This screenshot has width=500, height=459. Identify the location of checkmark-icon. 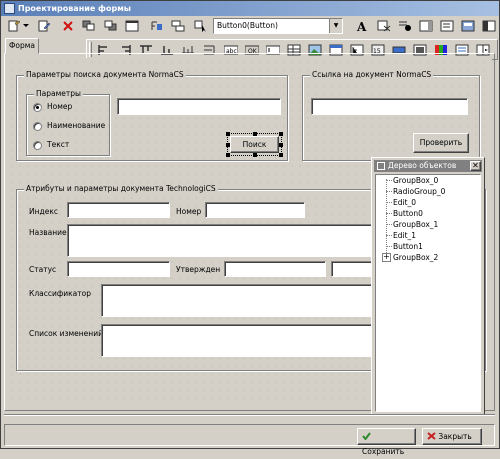
(366, 436).